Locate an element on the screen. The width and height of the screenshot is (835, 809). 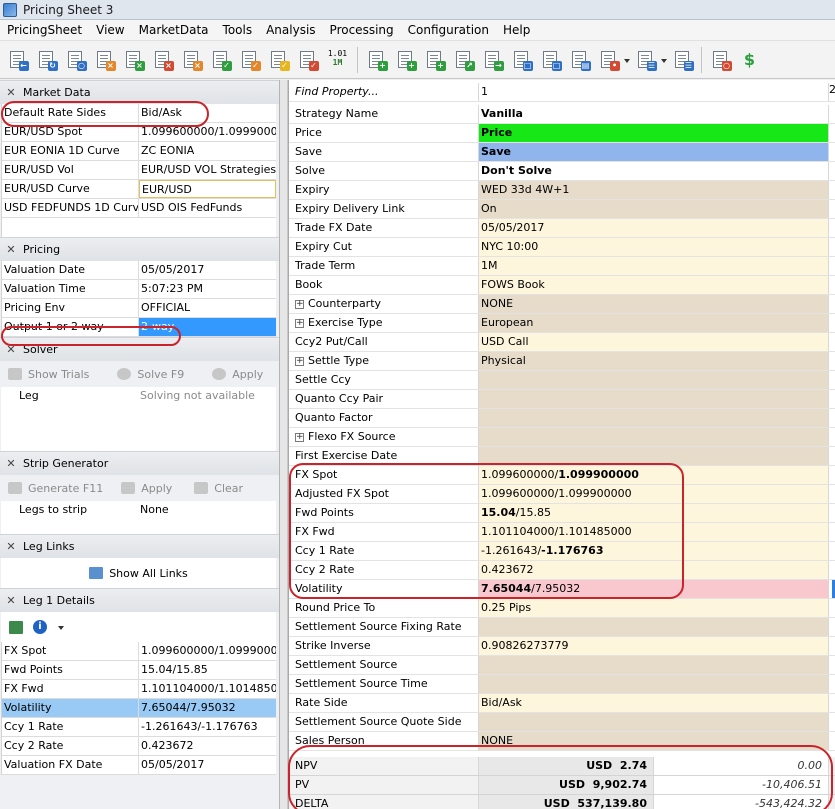
market-data-row: EUR EONIA 1D Curve ZC EONIA is located at coordinates (139, 151).